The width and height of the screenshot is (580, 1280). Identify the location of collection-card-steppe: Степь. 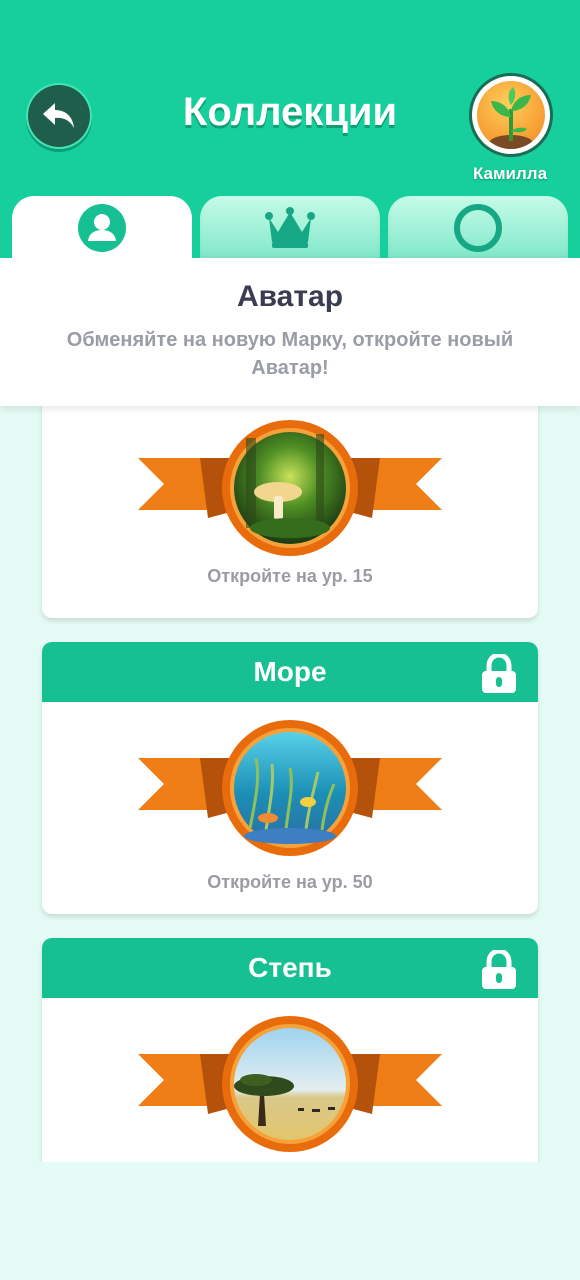
(290, 1050).